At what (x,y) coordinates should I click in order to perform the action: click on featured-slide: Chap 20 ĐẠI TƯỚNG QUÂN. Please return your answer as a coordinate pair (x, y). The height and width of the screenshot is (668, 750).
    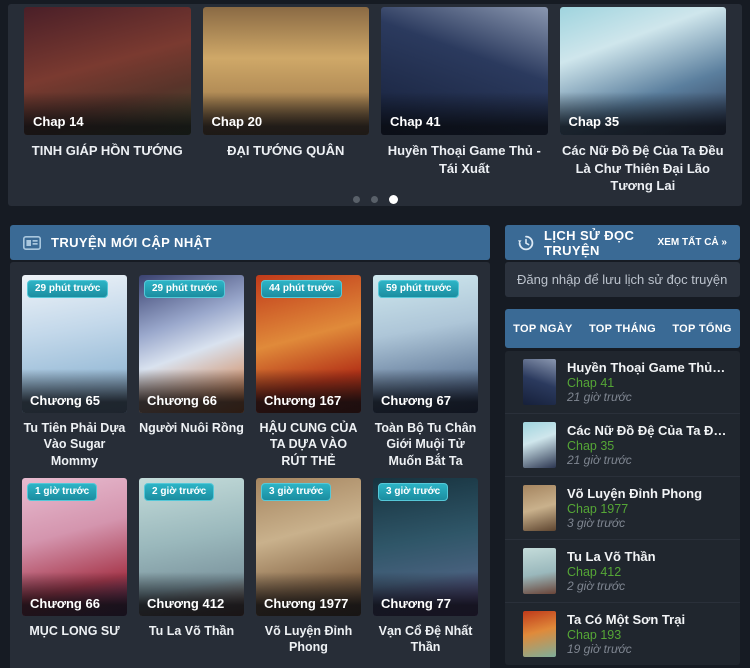
    Looking at the image, I should click on (285, 101).